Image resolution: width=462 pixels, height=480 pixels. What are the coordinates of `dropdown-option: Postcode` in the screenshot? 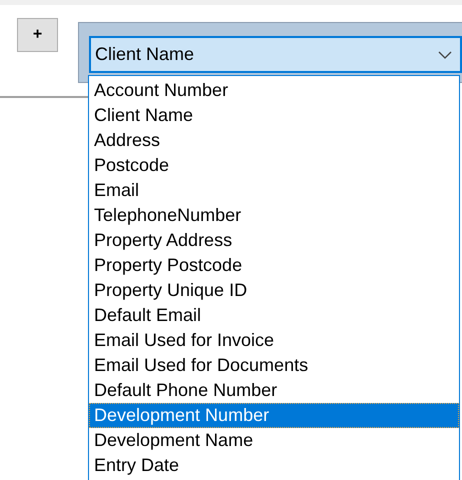 It's located at (274, 165).